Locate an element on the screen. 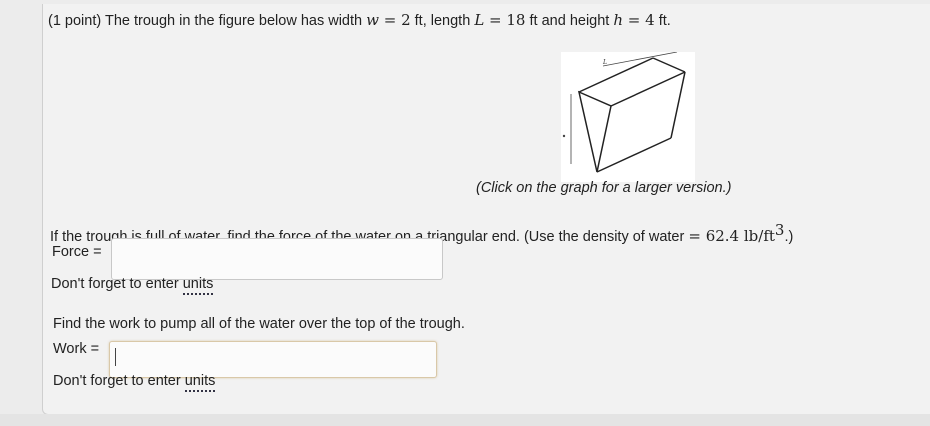 This screenshot has width=930, height=426. width-value: 2 is located at coordinates (406, 20).